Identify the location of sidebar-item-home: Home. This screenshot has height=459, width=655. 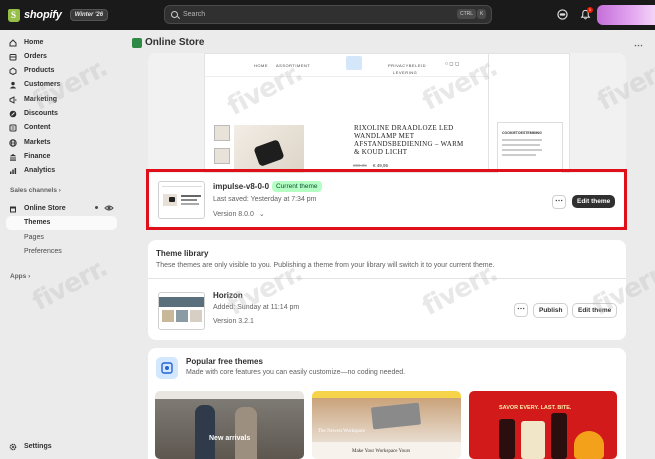
(26, 42).